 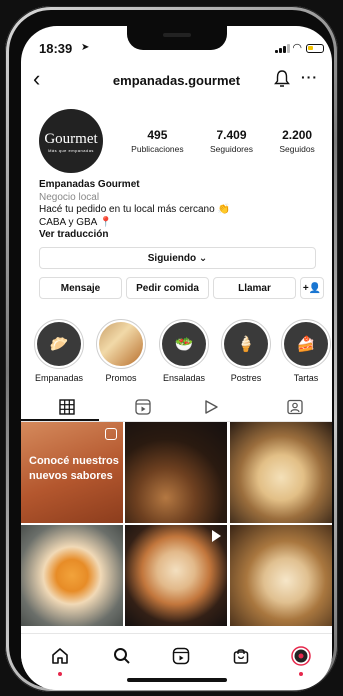 What do you see at coordinates (177, 258) in the screenshot?
I see `following-button: Siguiendo ⌄` at bounding box center [177, 258].